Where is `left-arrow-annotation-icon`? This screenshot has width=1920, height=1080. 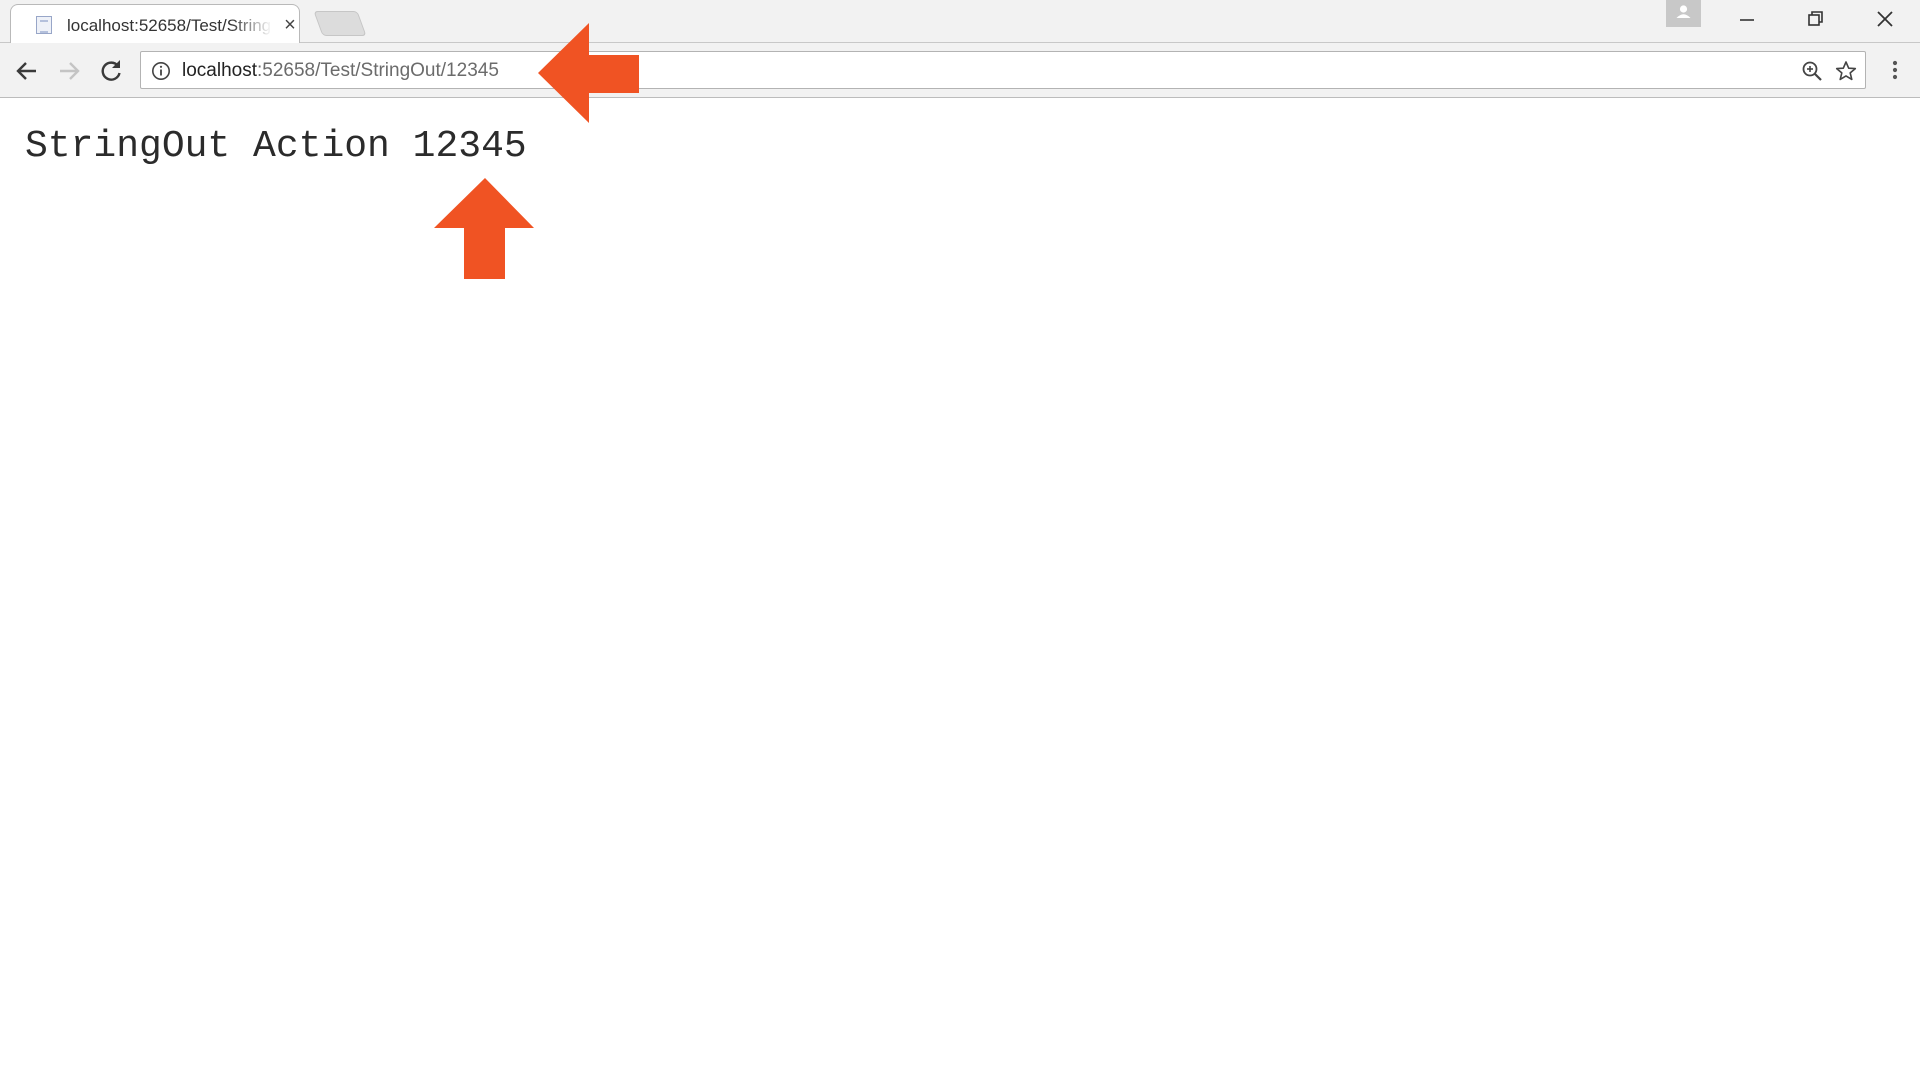 left-arrow-annotation-icon is located at coordinates (588, 73).